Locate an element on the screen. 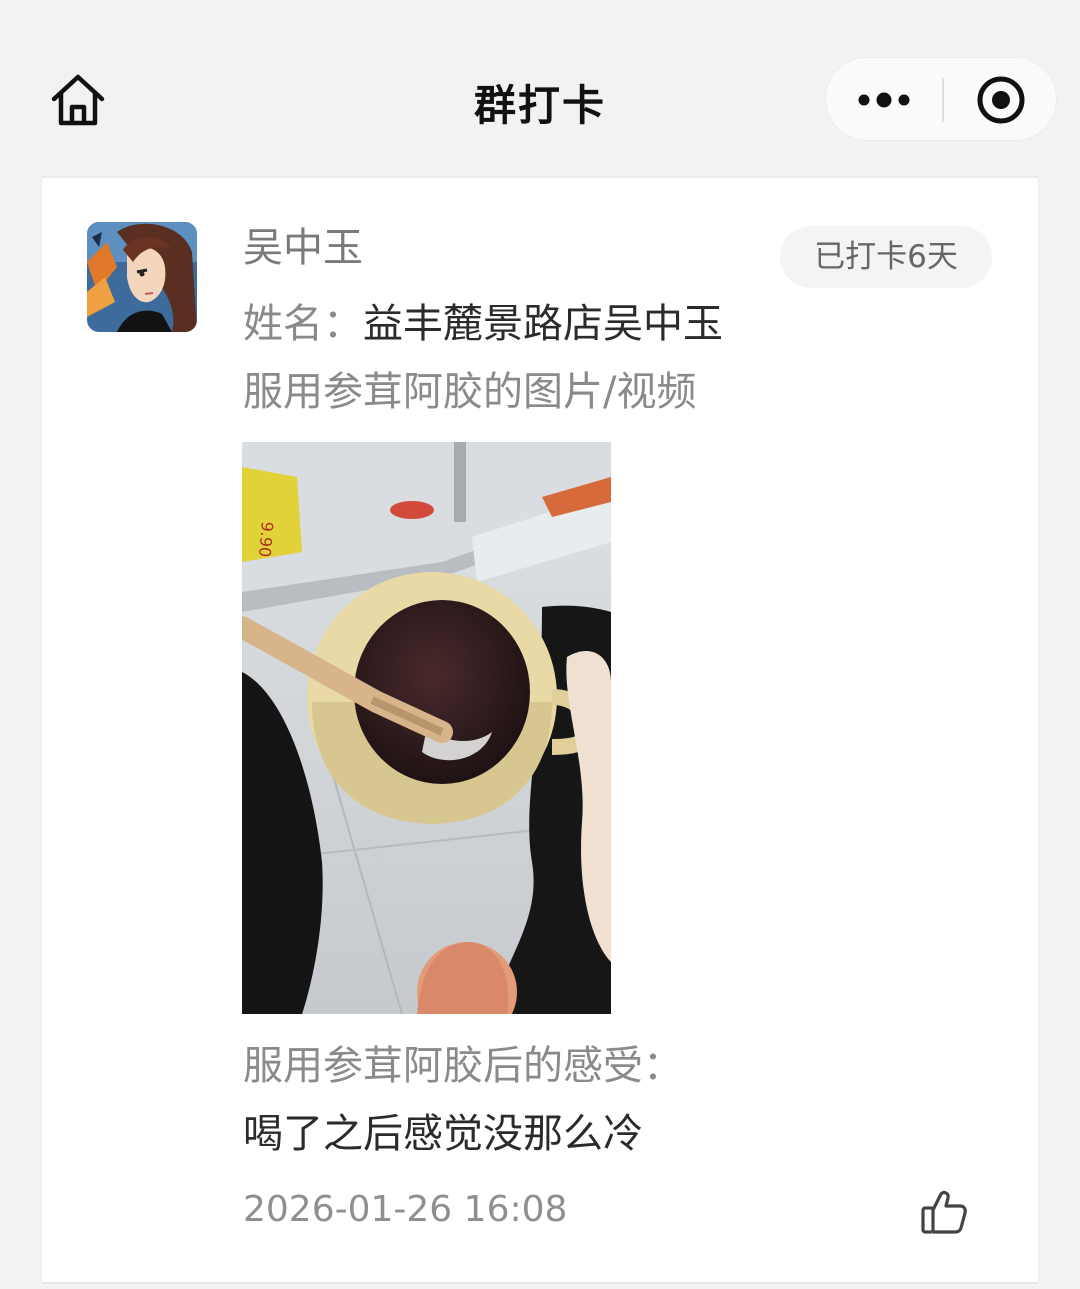 This screenshot has width=1080, height=1289. card-top-divider is located at coordinates (540, 177).